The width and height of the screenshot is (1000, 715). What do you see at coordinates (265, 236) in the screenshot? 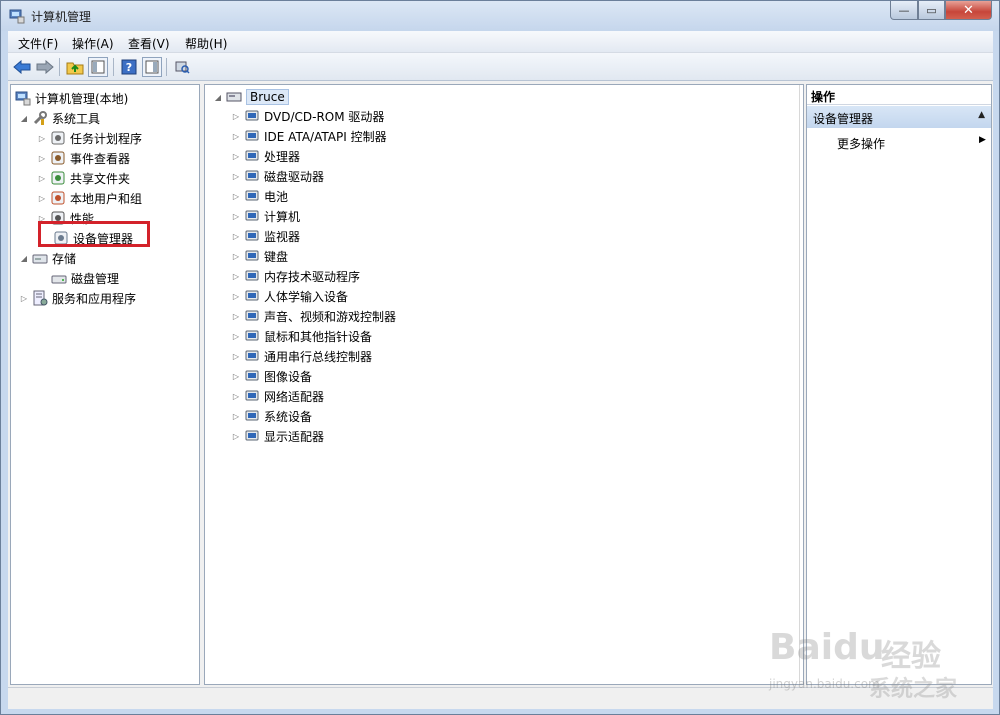
I see `device-category: ▷ 监视器` at bounding box center [265, 236].